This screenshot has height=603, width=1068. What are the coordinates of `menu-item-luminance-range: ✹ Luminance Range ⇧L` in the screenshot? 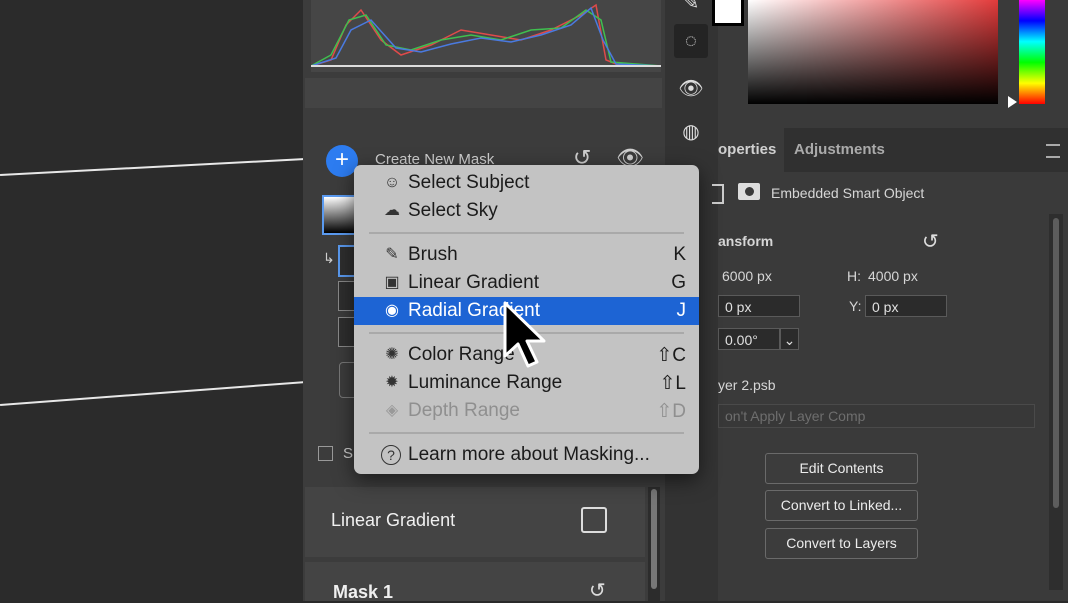 It's located at (526, 383).